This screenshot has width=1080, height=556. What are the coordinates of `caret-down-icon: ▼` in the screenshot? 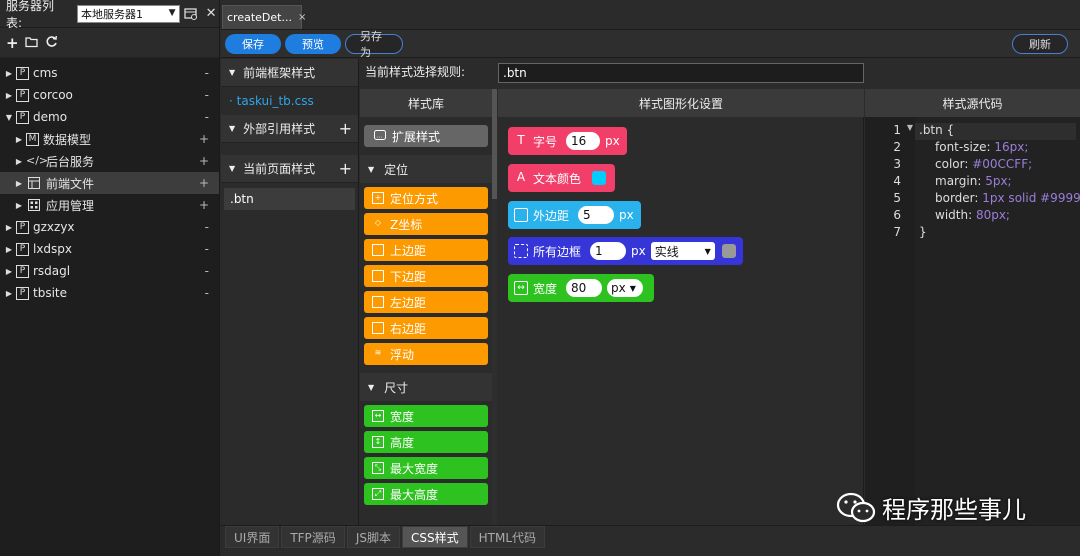 It's located at (9, 117).